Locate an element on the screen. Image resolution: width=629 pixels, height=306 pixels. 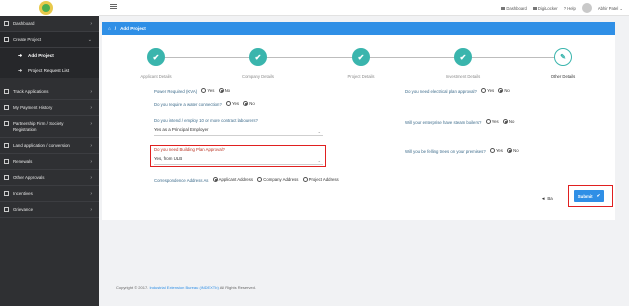
home-icon: ⌂ is located at coordinates (109, 28).